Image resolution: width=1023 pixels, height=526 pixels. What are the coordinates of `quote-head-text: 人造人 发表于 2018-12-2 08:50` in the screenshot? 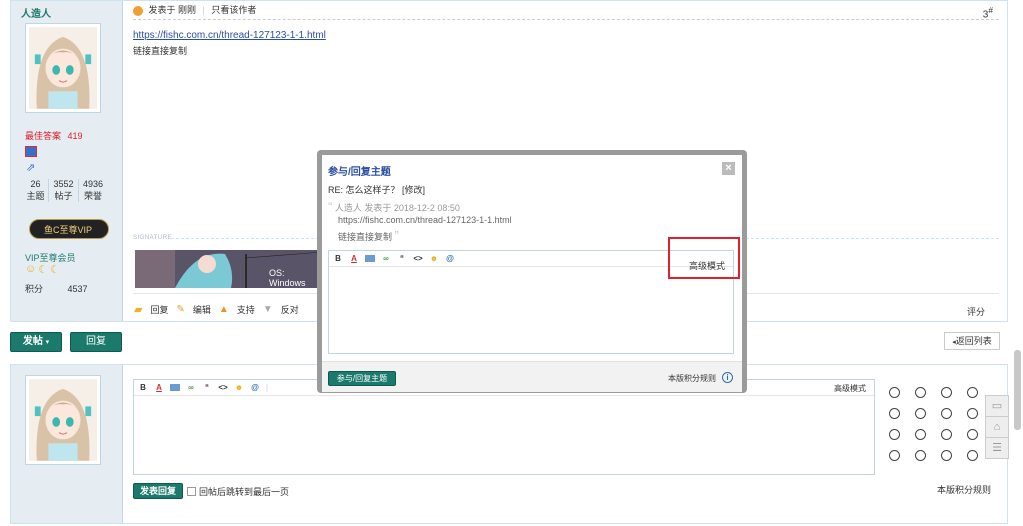 It's located at (397, 208).